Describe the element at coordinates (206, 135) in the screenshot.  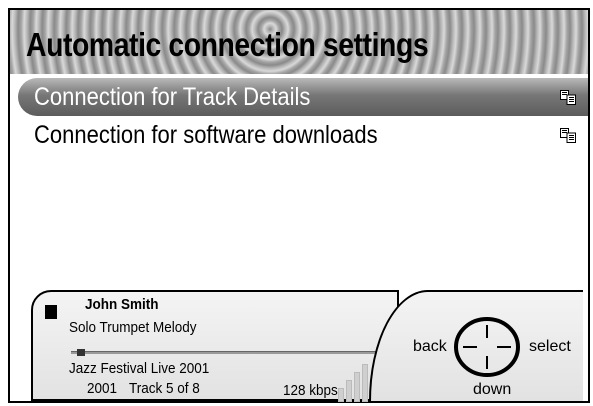
I see `menu-item-label: Connection for software downloads` at that location.